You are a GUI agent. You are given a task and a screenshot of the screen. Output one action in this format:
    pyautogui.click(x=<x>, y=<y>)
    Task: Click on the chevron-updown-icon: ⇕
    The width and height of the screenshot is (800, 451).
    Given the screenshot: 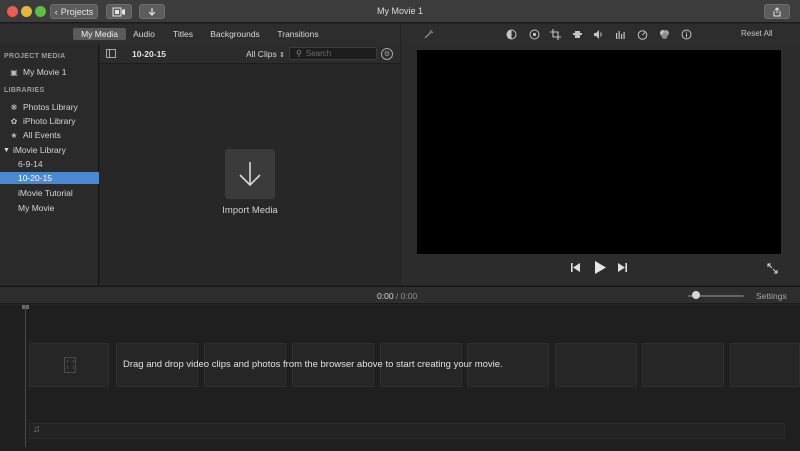 What is the action you would take?
    pyautogui.click(x=282, y=55)
    